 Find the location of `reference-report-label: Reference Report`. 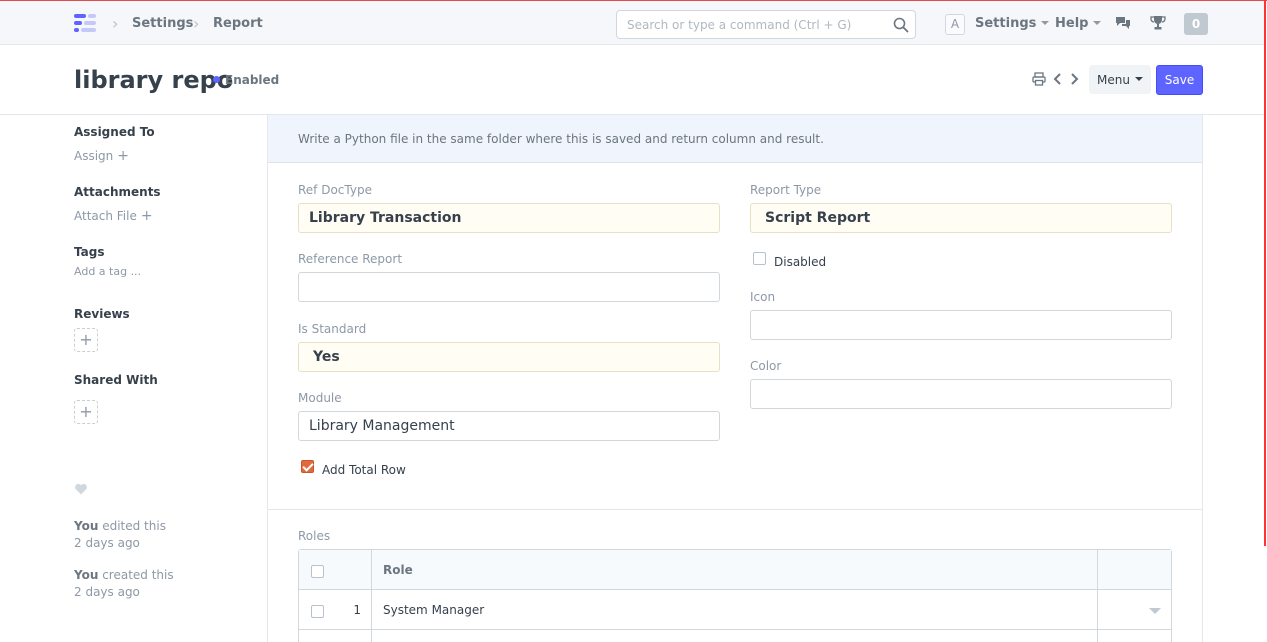

reference-report-label: Reference Report is located at coordinates (350, 259).